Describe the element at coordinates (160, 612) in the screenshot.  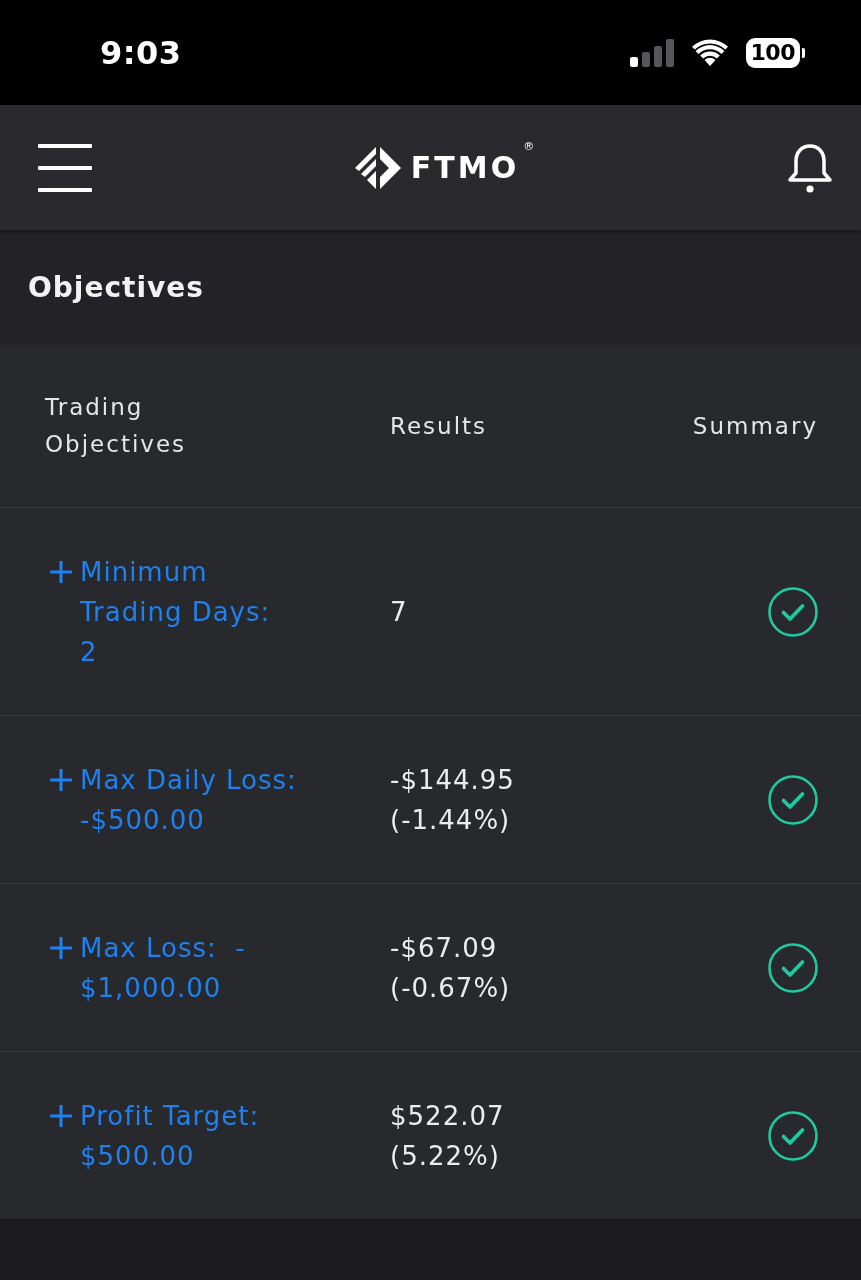
I see `objective-toggle: Minimum Trading Days: 2` at that location.